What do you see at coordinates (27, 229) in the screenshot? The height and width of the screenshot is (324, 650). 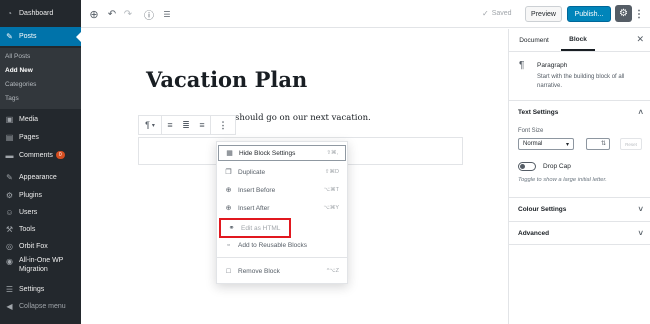 I see `menu-tools-label: Tools` at bounding box center [27, 229].